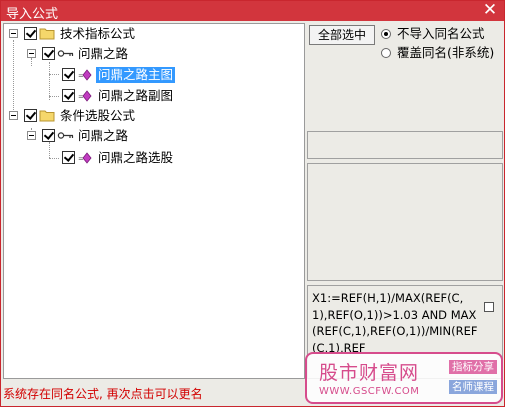 The width and height of the screenshot is (505, 407). Describe the element at coordinates (405, 222) in the screenshot. I see `description-area` at that location.